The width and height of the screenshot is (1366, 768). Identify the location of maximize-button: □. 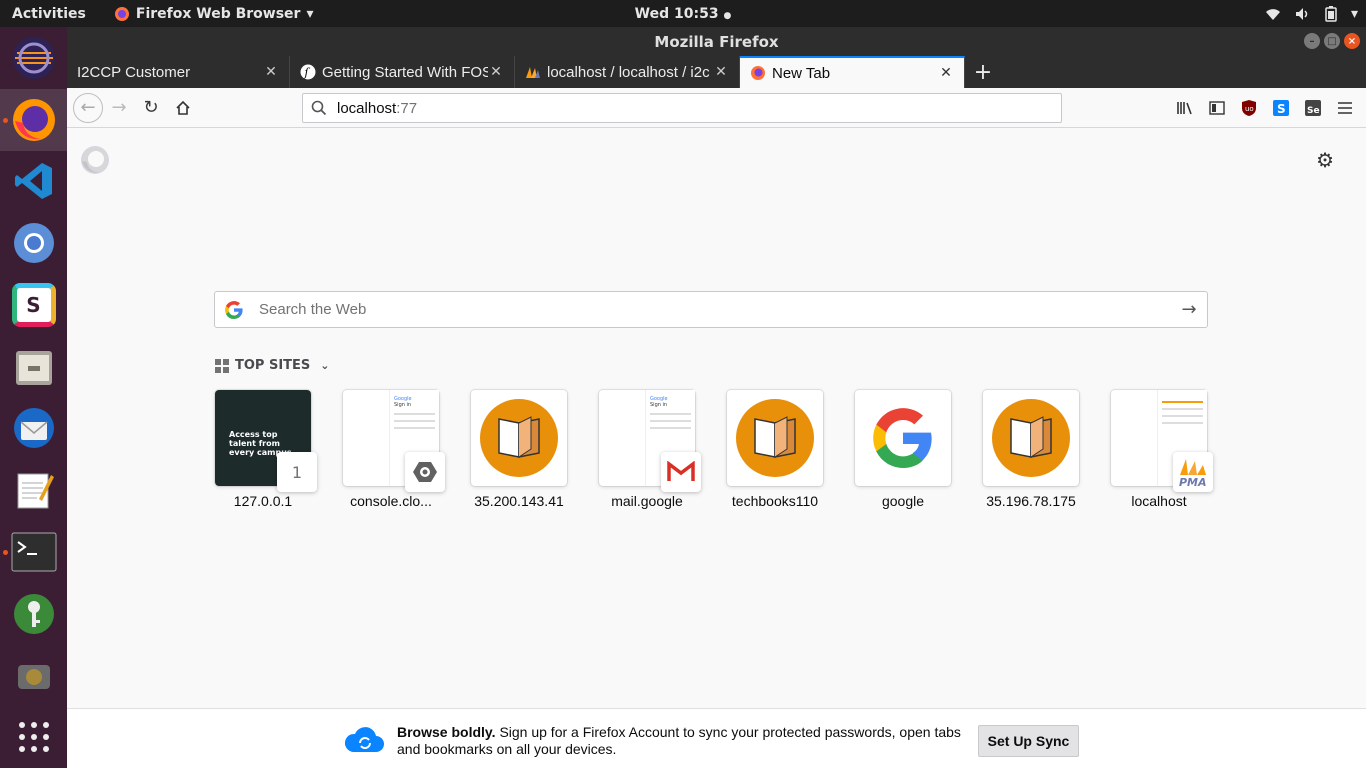
(1332, 41).